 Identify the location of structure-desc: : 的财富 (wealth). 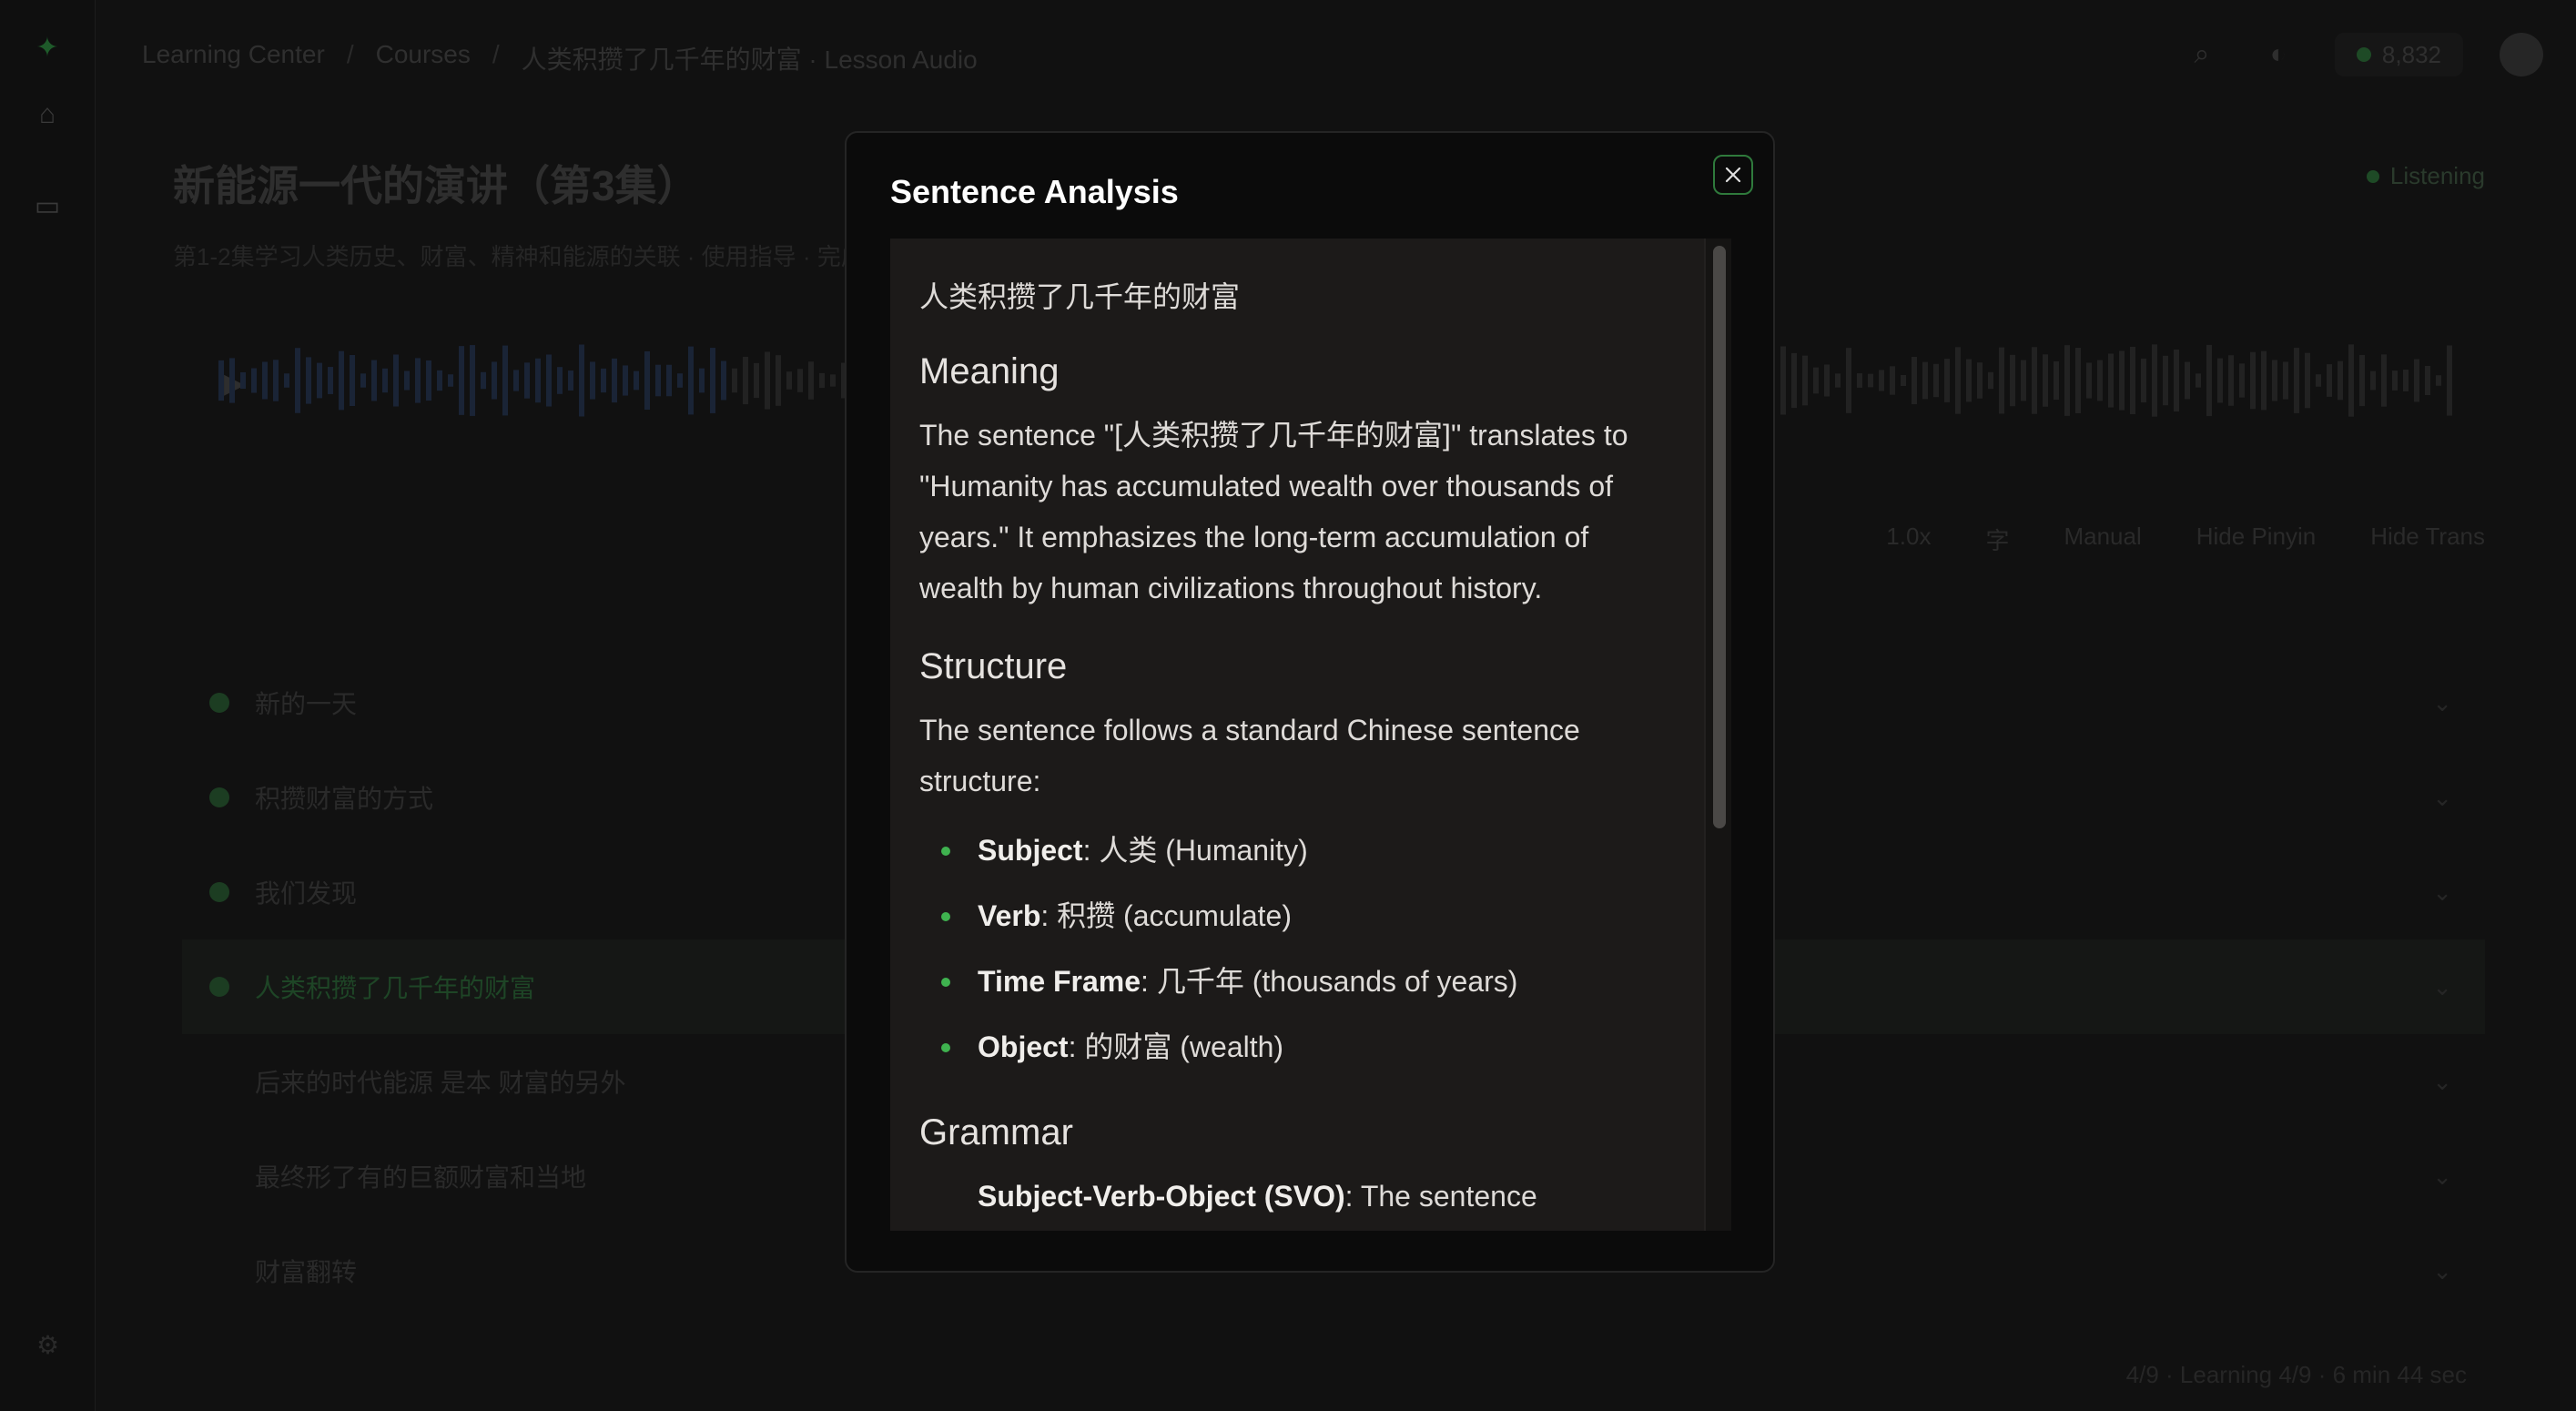
(1176, 1046).